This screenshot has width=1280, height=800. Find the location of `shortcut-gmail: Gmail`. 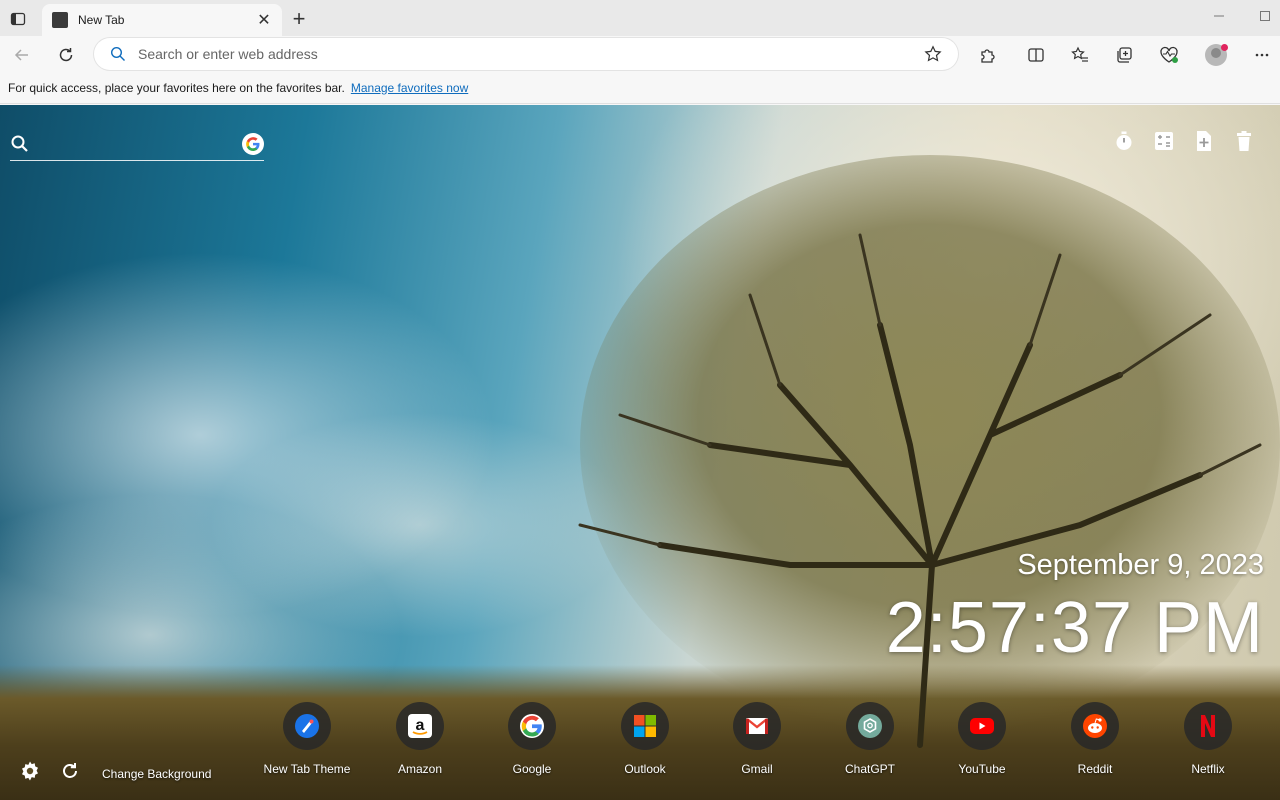

shortcut-gmail: Gmail is located at coordinates (757, 739).